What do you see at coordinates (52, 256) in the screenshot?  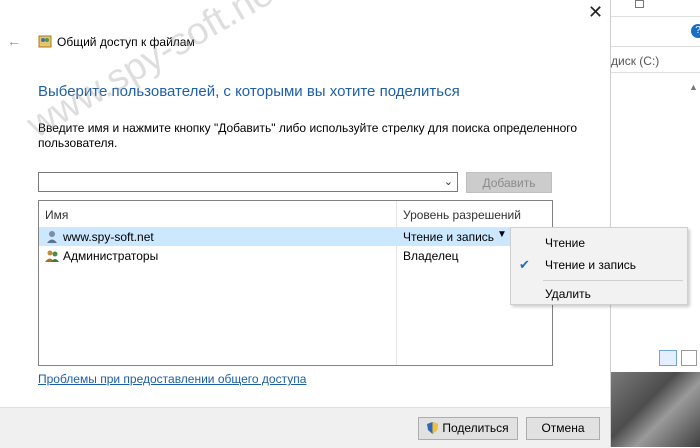 I see `group-icon` at bounding box center [52, 256].